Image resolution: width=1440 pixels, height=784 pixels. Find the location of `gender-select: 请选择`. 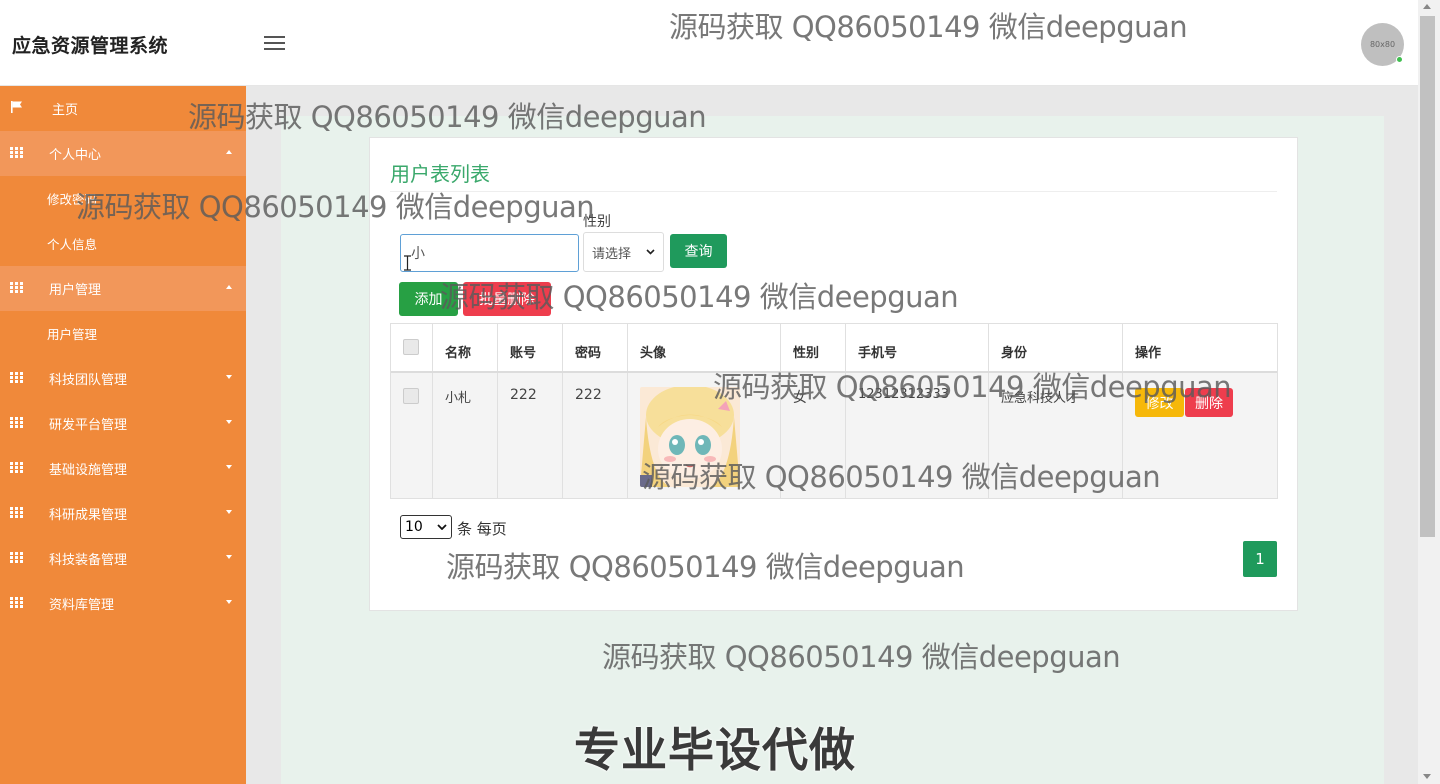

gender-select: 请选择 is located at coordinates (623, 252).